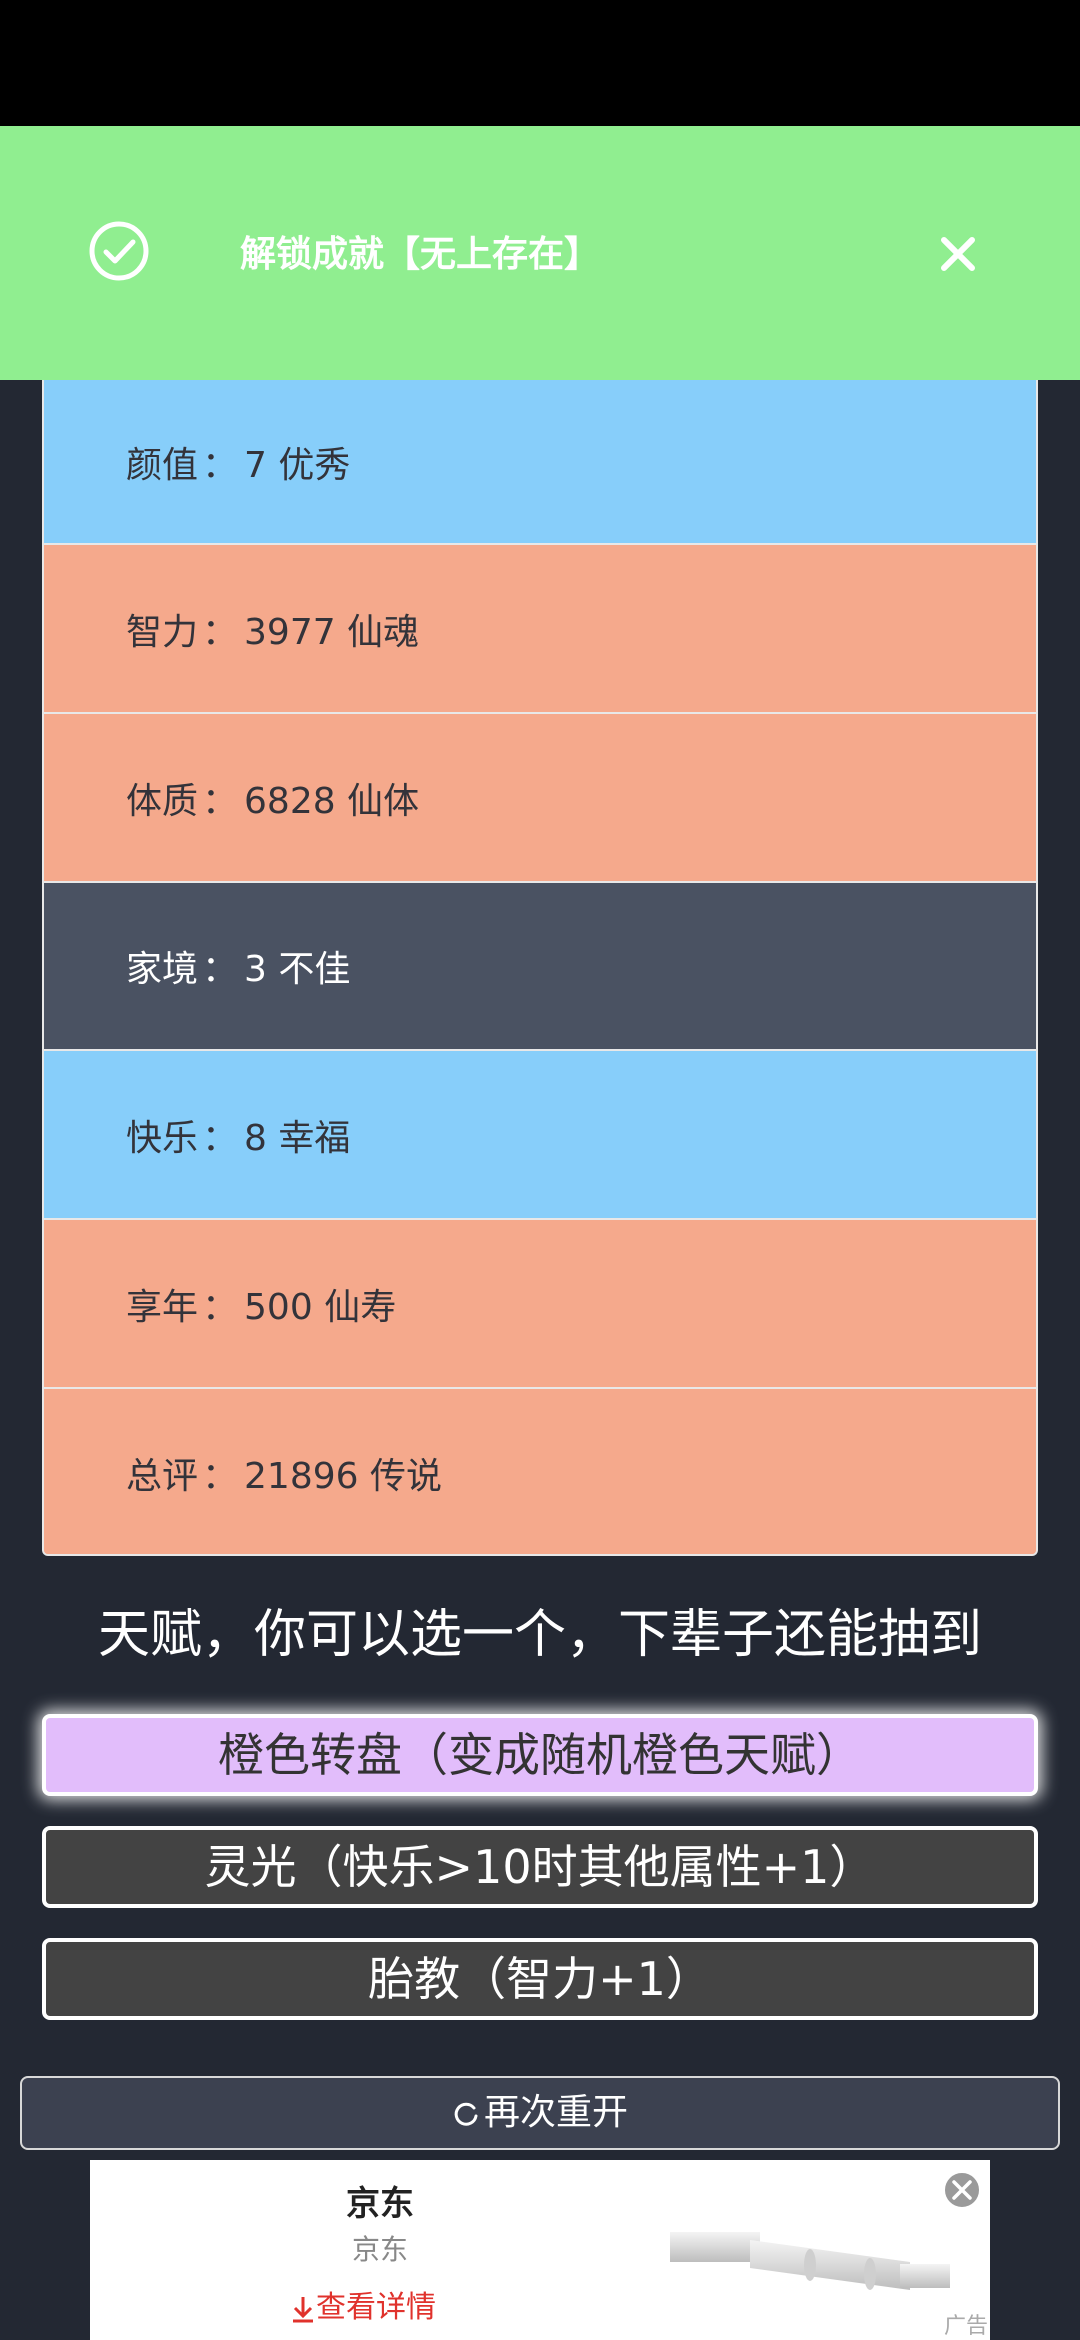 This screenshot has height=2340, width=1080. Describe the element at coordinates (162, 801) in the screenshot. I see `stat-label: 体质` at that location.